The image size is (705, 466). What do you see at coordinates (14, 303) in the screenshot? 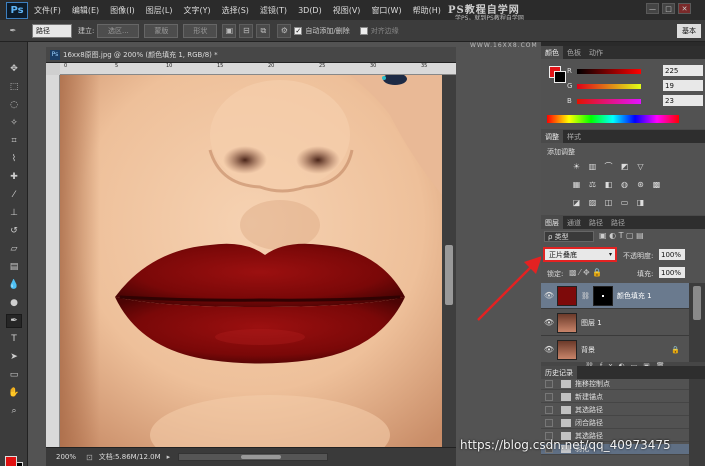
I see `dodge-tool-icon: ●` at bounding box center [14, 303].